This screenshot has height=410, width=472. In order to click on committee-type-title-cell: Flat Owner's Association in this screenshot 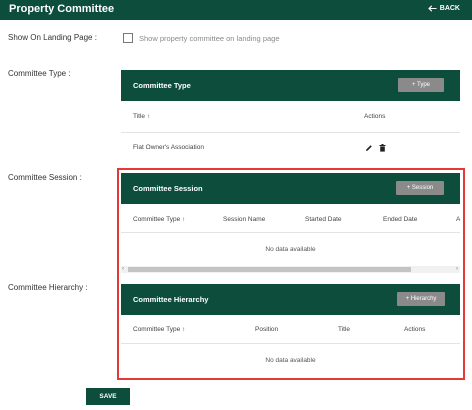, I will do `click(168, 147)`.